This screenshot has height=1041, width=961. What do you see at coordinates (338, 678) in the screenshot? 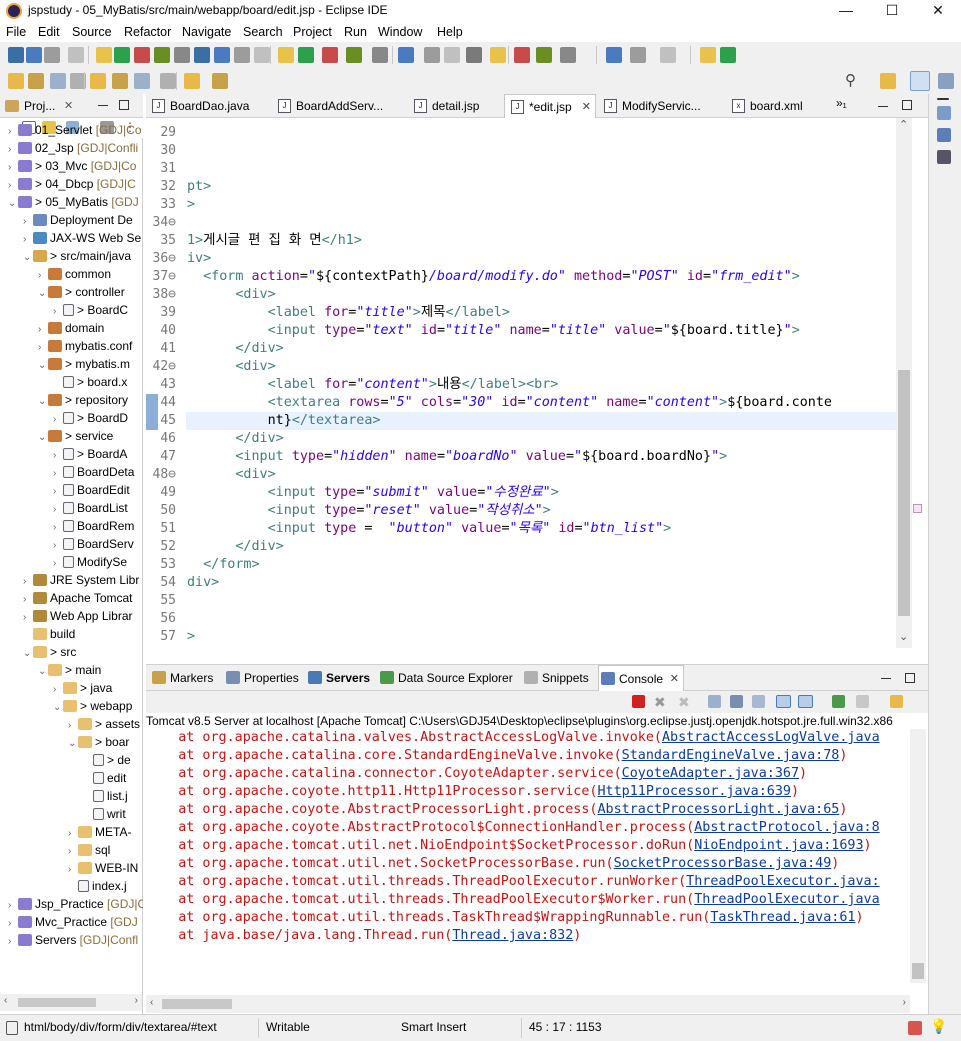
I see `bottom-tab-servers: Servers` at bounding box center [338, 678].